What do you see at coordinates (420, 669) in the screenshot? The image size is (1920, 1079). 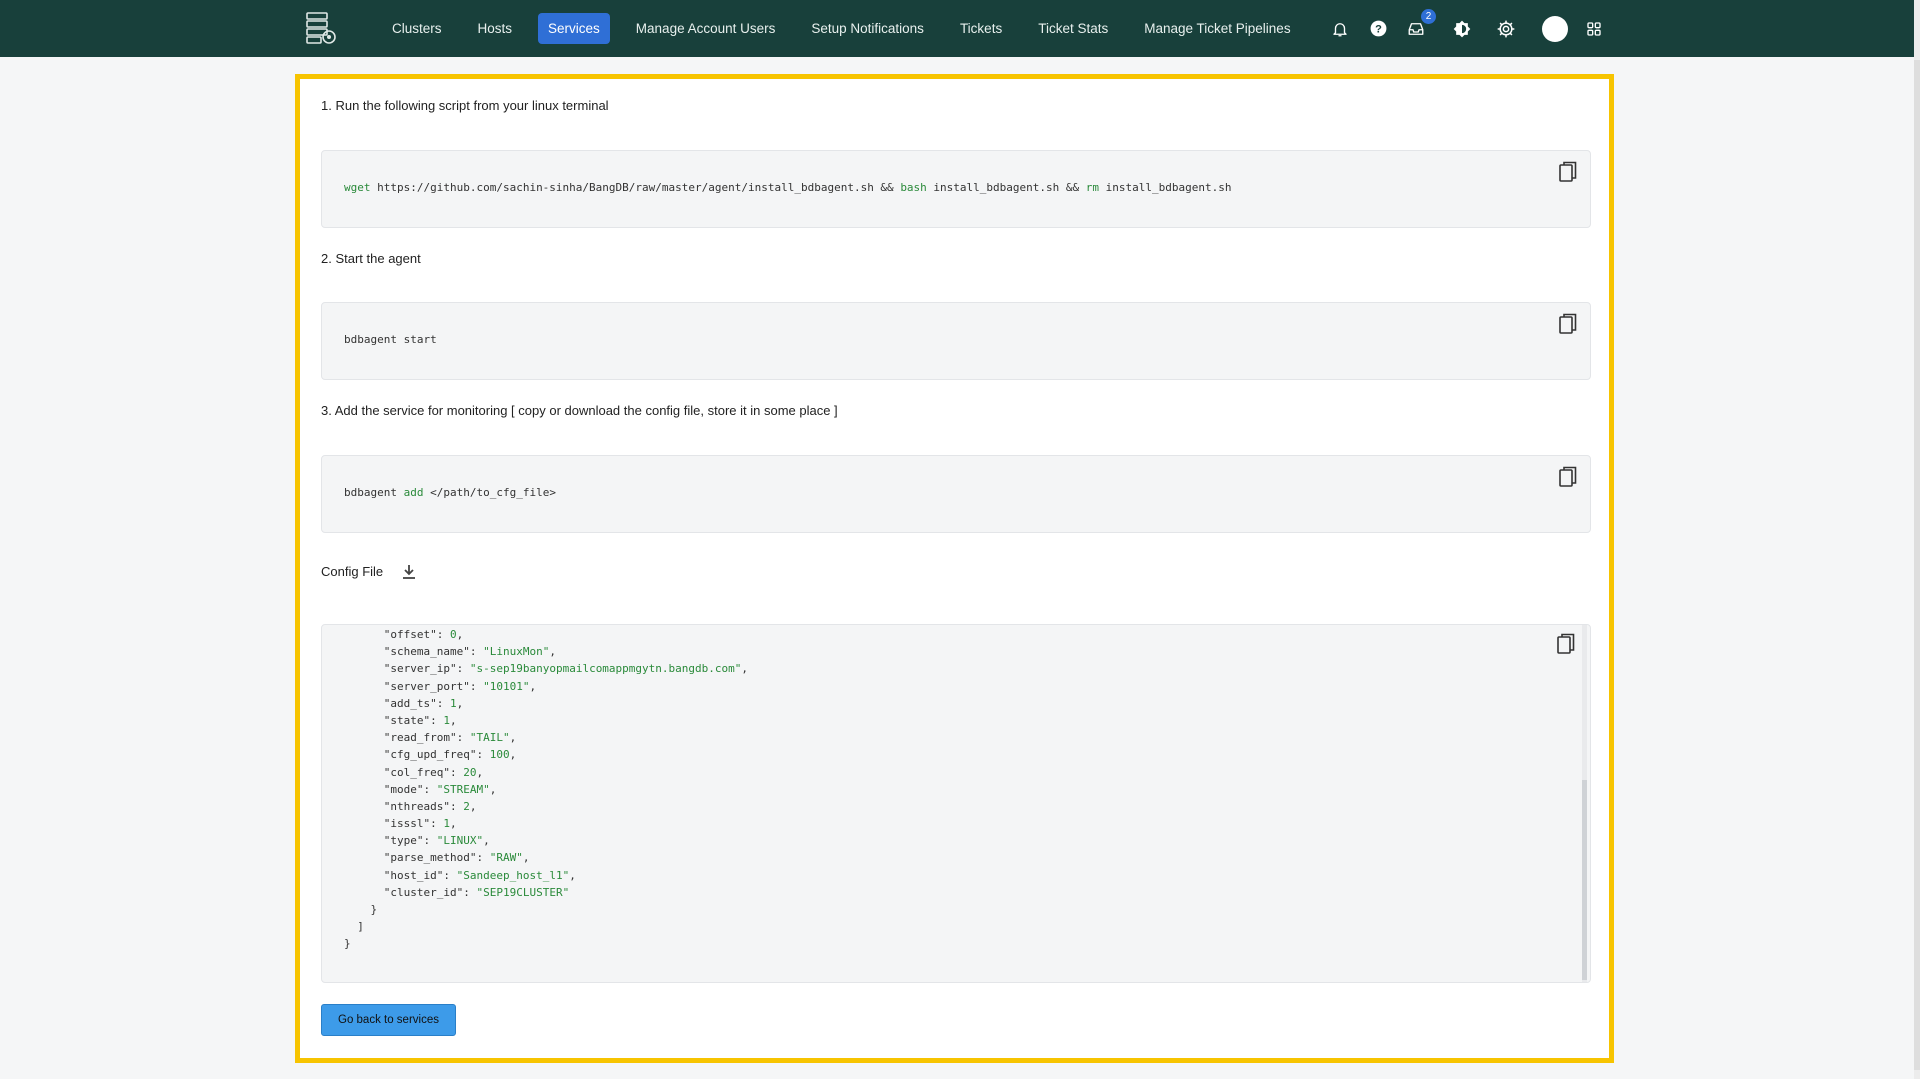 I see `config-json-key: "server_ip"` at bounding box center [420, 669].